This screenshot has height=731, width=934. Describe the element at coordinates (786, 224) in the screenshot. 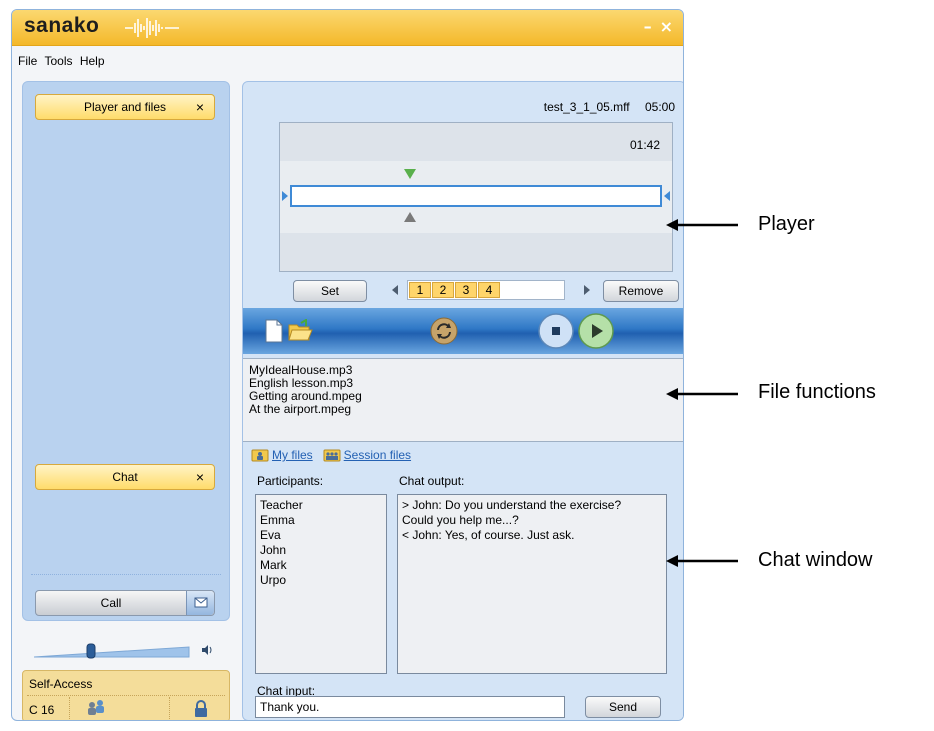

I see `player-annotation: Player` at that location.